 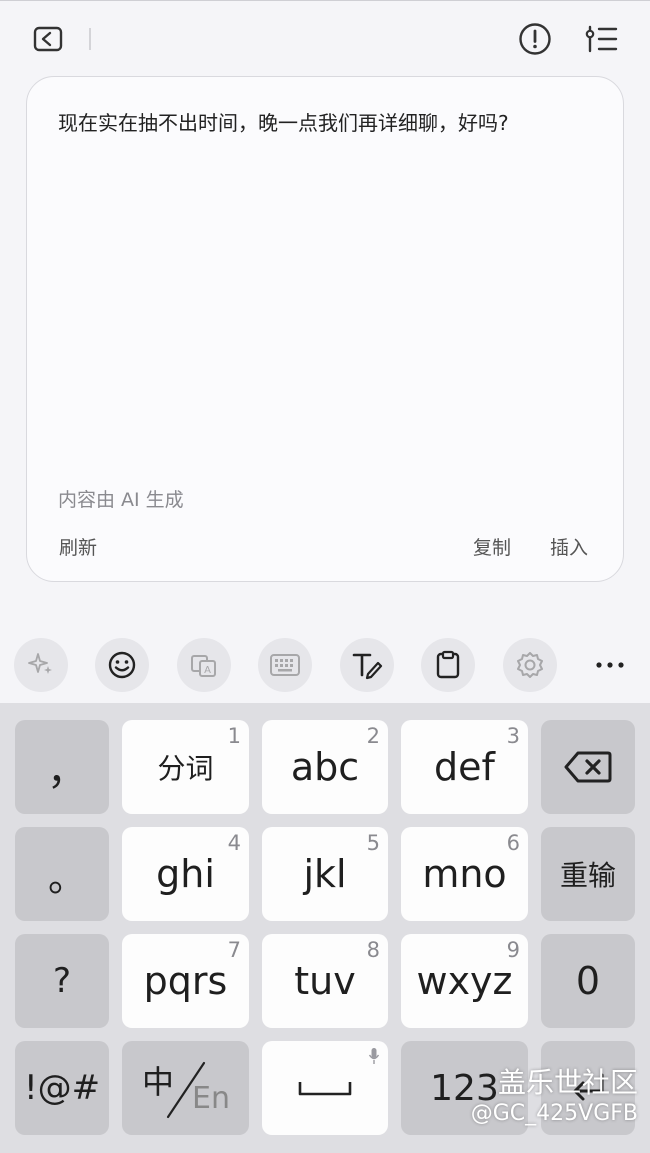 I want to click on key-3-label: def, so click(x=464, y=767).